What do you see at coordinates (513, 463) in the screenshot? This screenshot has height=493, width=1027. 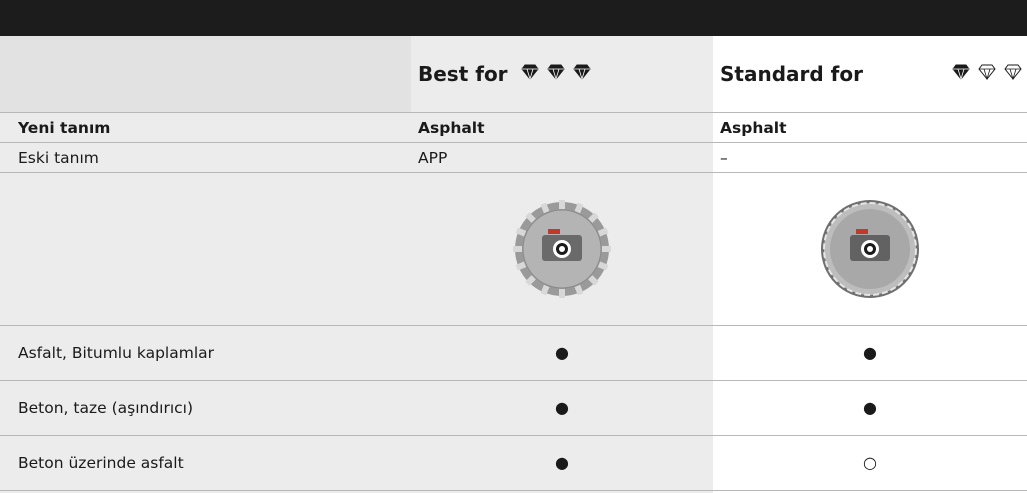 I see `application-row: Beton üzerinde asfalt ● ○` at bounding box center [513, 463].